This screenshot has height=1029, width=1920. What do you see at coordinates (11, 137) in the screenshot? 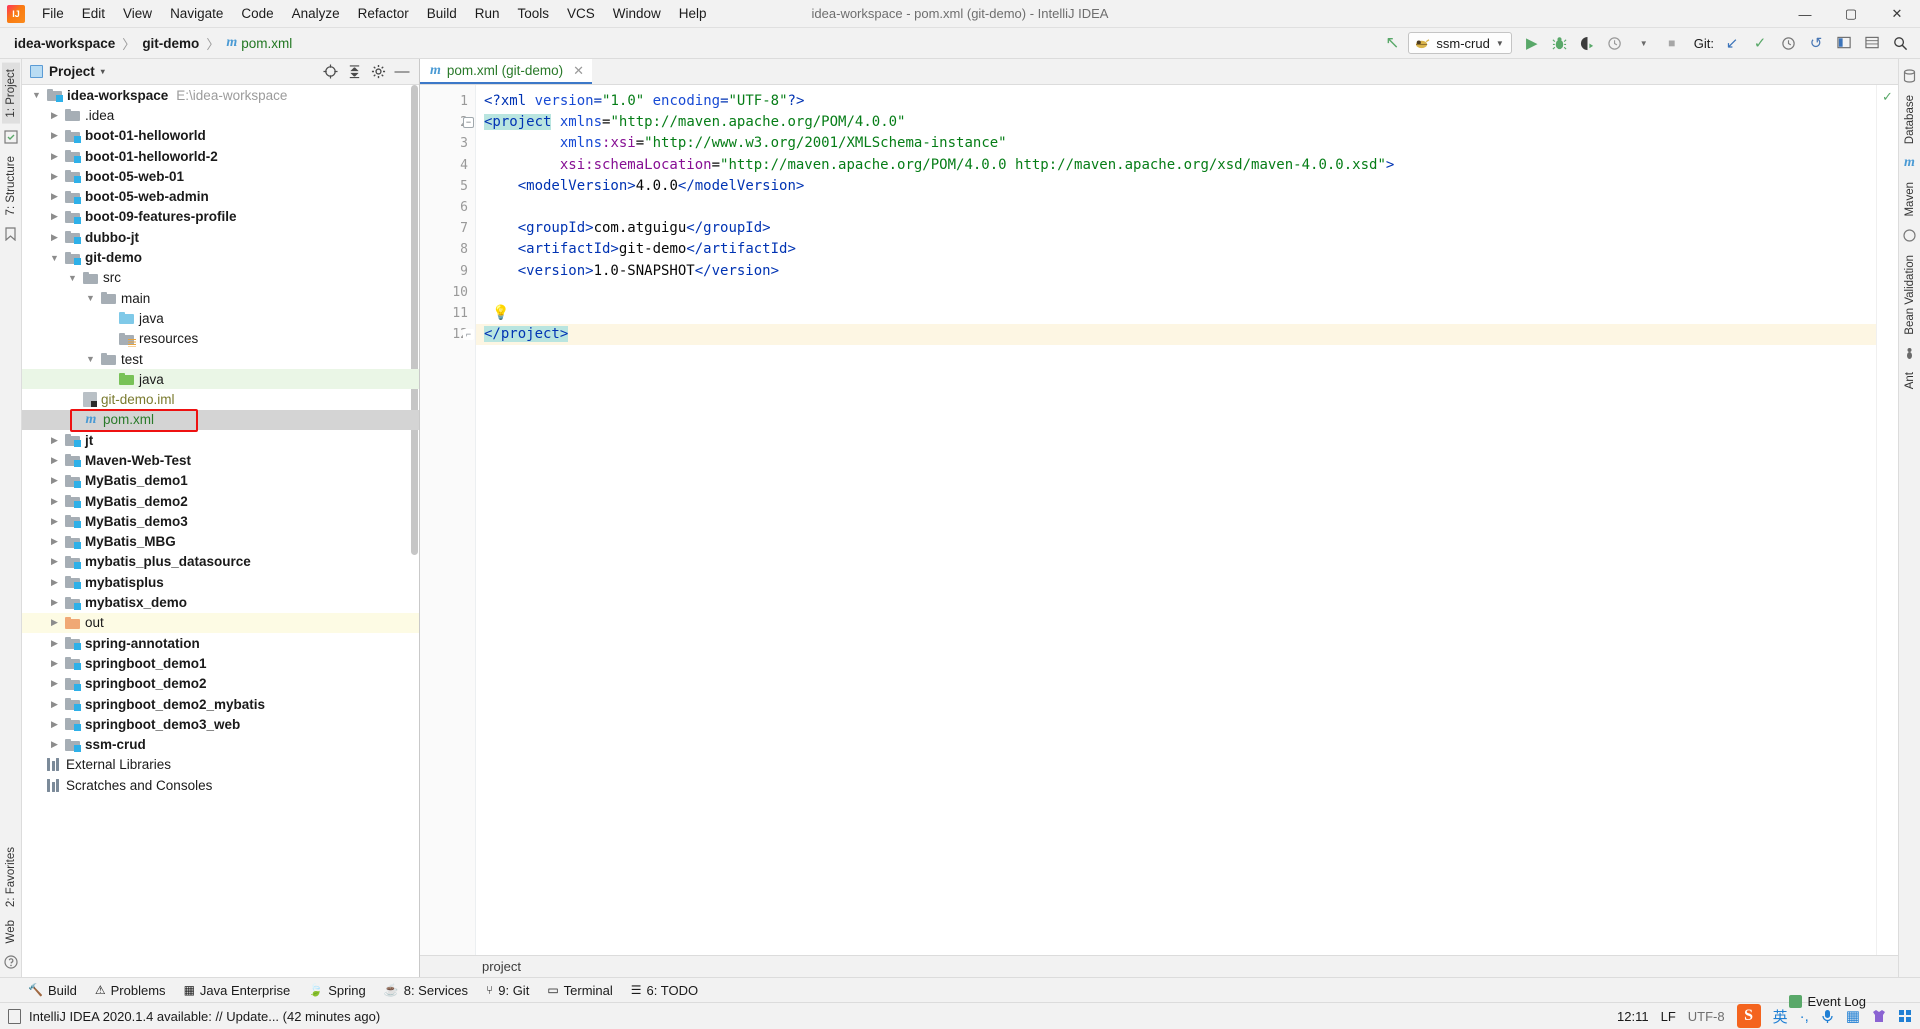
I see `commit-strip-icon` at bounding box center [11, 137].